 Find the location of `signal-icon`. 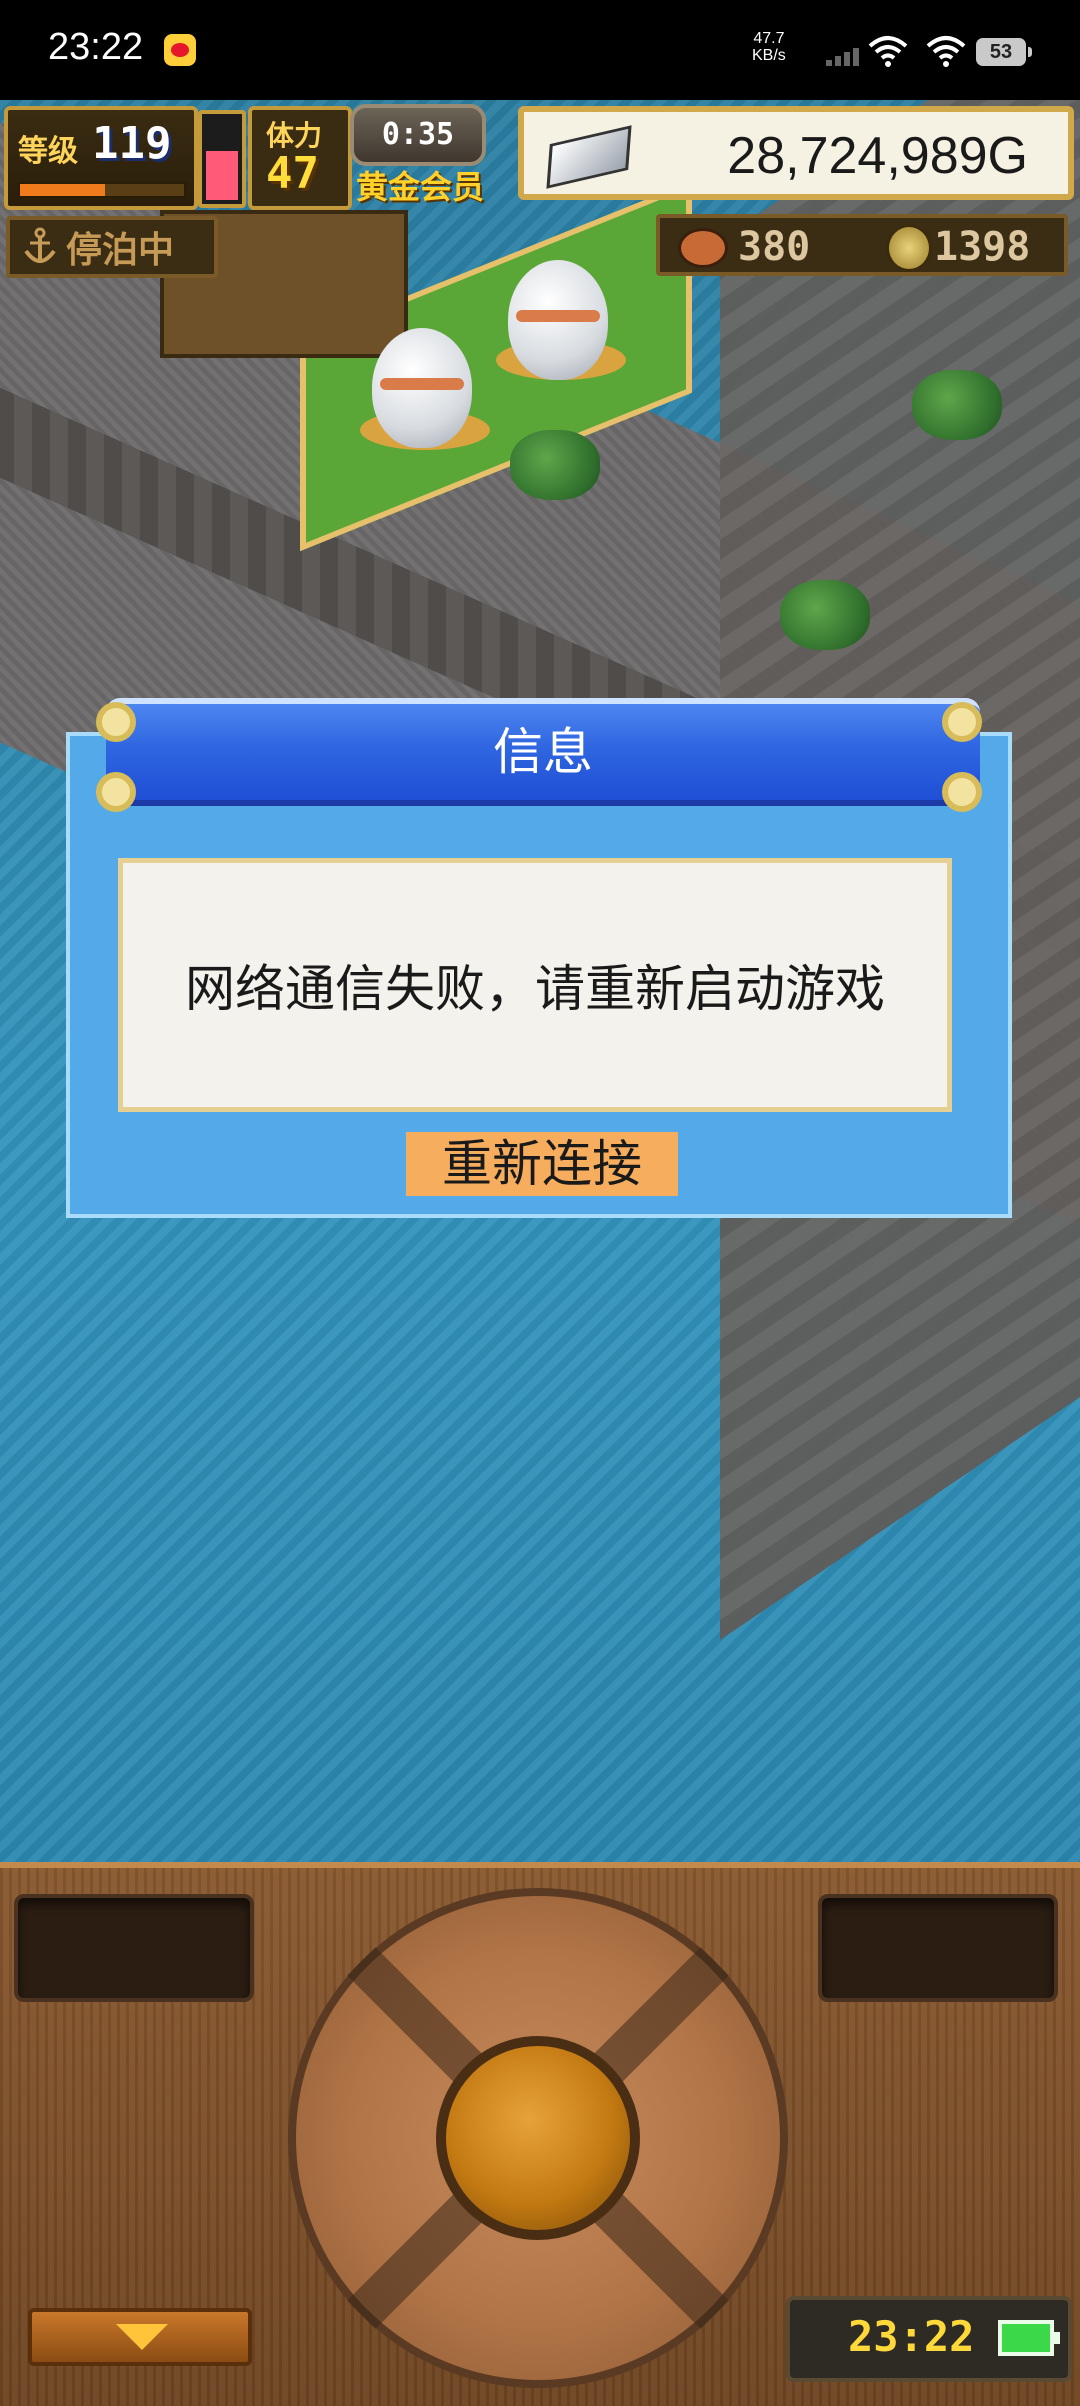

signal-icon is located at coordinates (843, 55).